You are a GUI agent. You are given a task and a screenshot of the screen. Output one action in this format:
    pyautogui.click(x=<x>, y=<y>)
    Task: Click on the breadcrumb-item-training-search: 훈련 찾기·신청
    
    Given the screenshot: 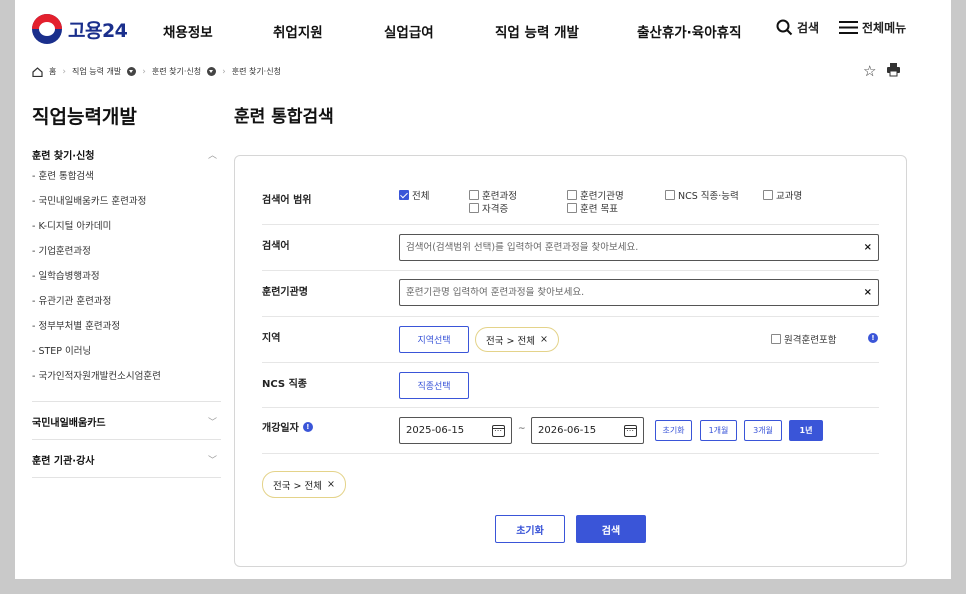 What is the action you would take?
    pyautogui.click(x=176, y=71)
    